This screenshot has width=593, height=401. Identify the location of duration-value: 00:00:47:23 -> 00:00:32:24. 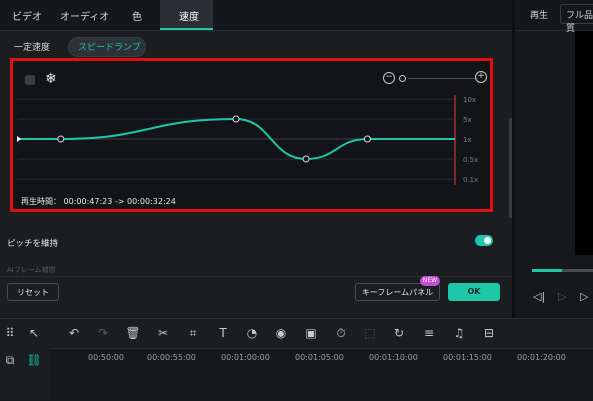
(119, 201).